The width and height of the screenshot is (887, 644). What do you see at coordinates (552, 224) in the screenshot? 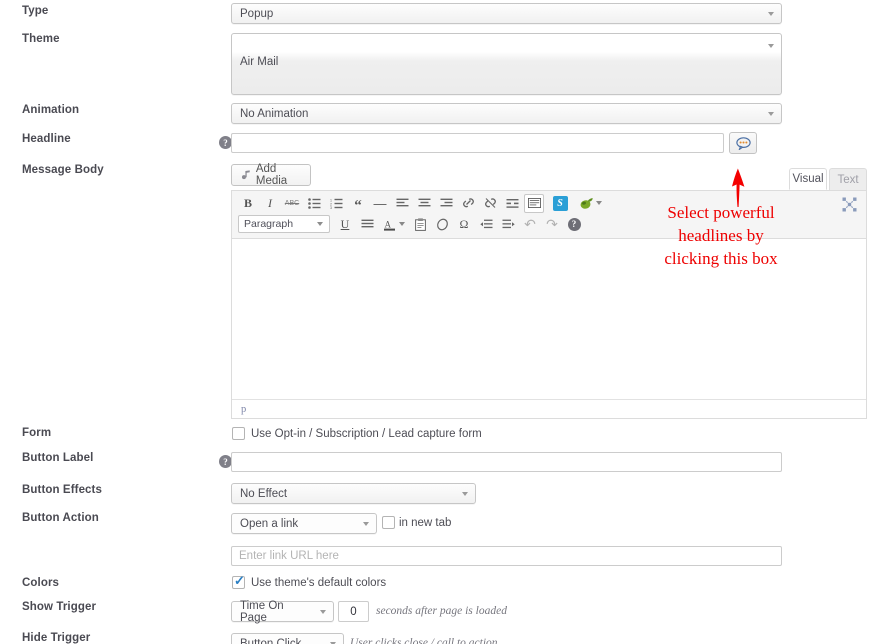
I see `redo-icon: ↷` at bounding box center [552, 224].